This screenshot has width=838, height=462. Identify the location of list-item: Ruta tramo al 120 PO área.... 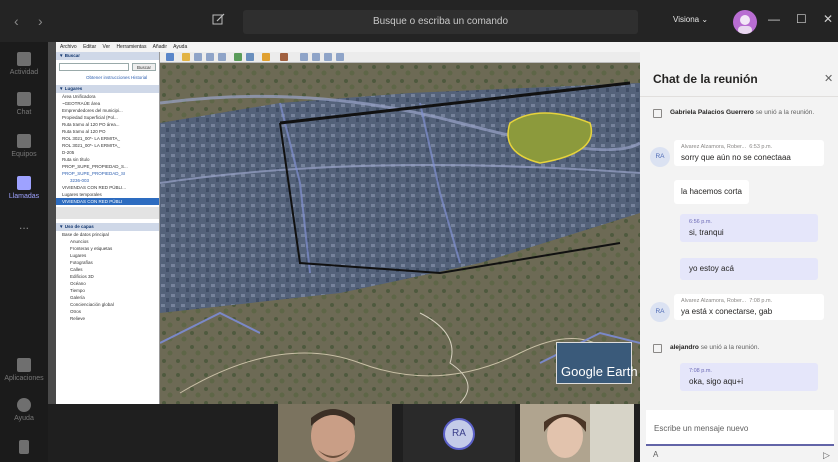
(107, 124).